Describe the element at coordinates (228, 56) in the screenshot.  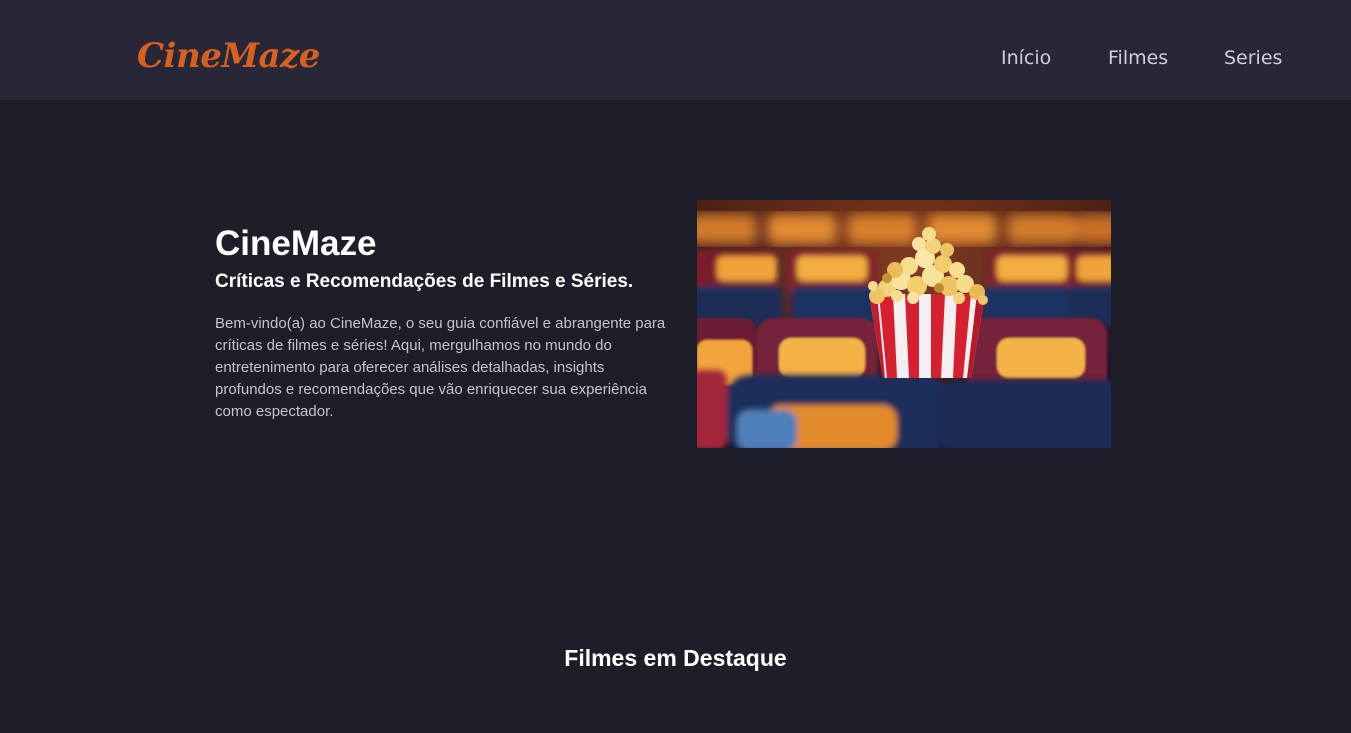
I see `logo: CineMaze` at that location.